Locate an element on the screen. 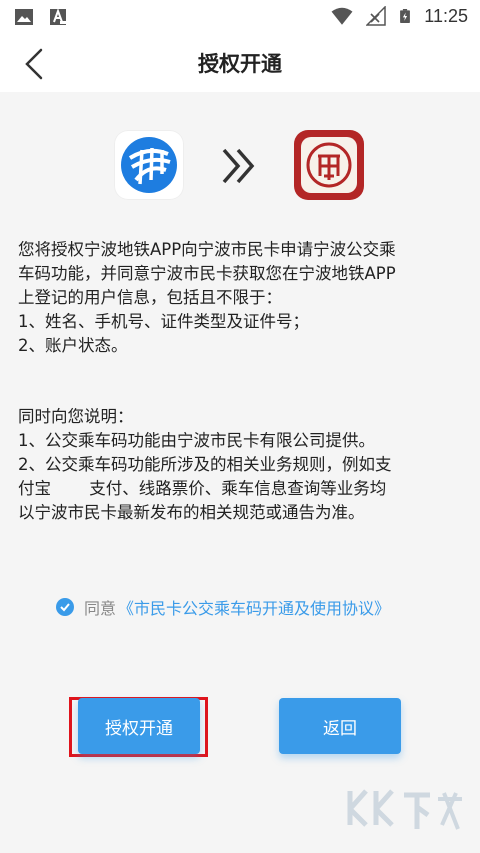 Image resolution: width=480 pixels, height=853 pixels. return-button: 返回 is located at coordinates (340, 726).